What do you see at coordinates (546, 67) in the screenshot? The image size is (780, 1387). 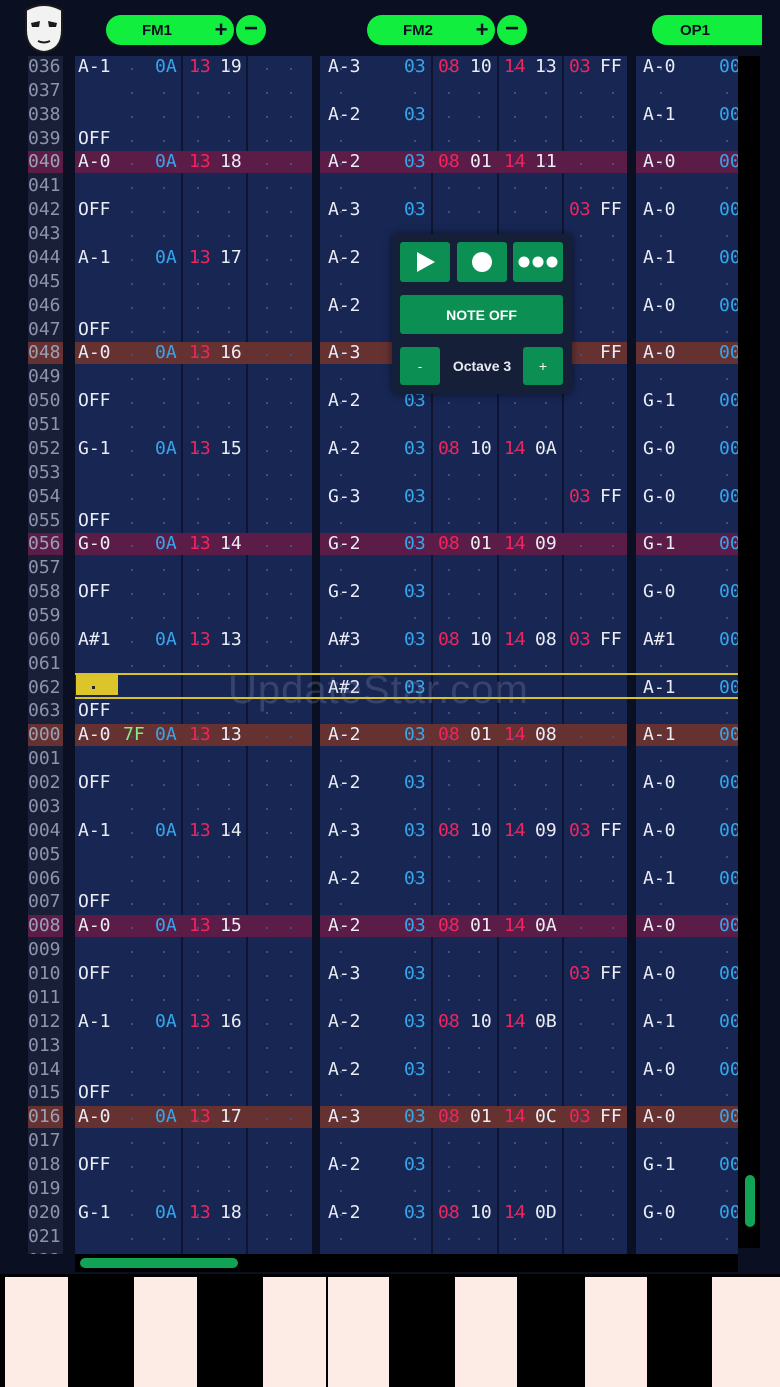 I see `fm2-effect2-value-cell: 13` at bounding box center [546, 67].